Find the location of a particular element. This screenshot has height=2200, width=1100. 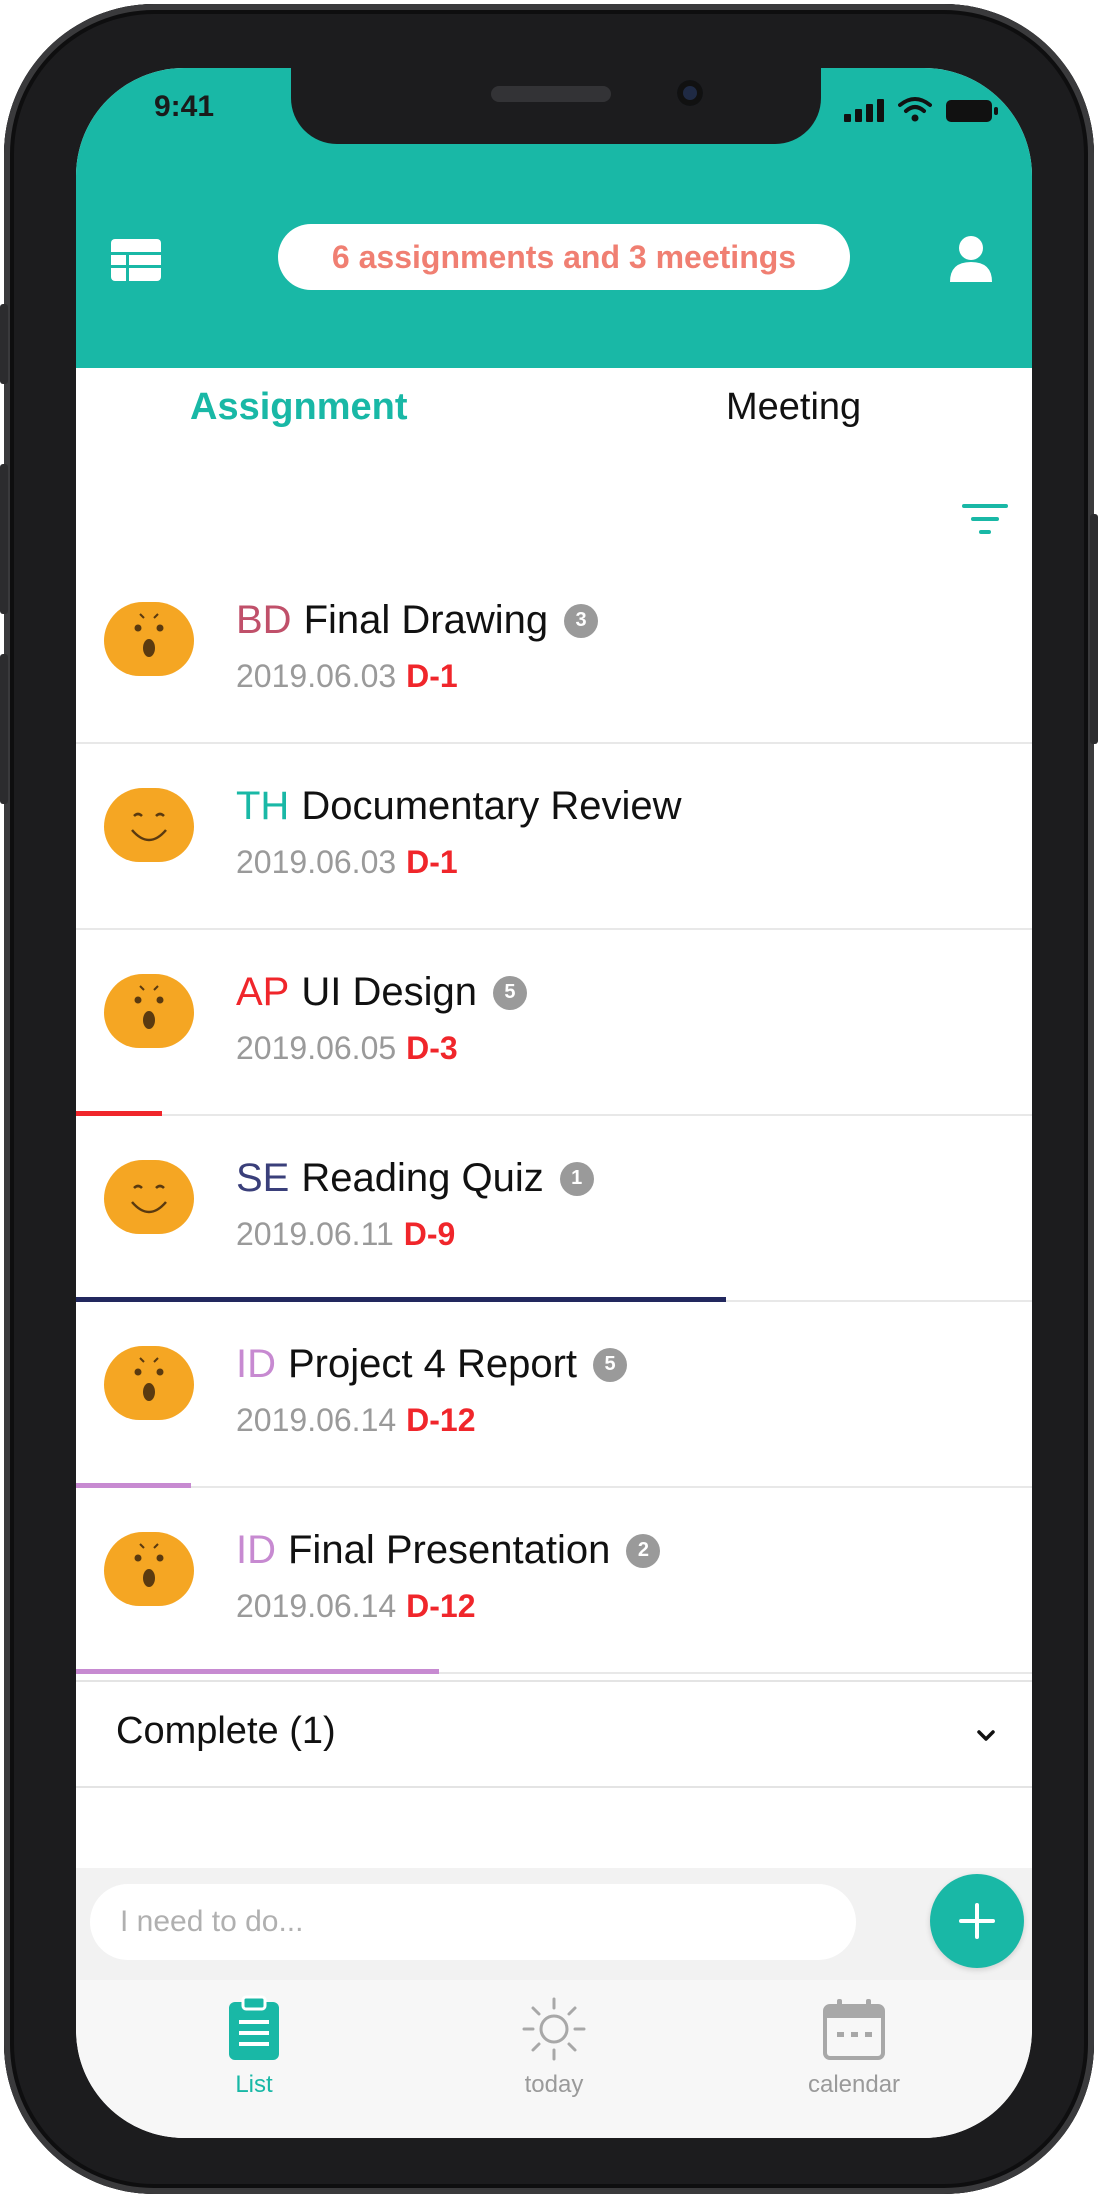

nav-today: today is located at coordinates (554, 2046).